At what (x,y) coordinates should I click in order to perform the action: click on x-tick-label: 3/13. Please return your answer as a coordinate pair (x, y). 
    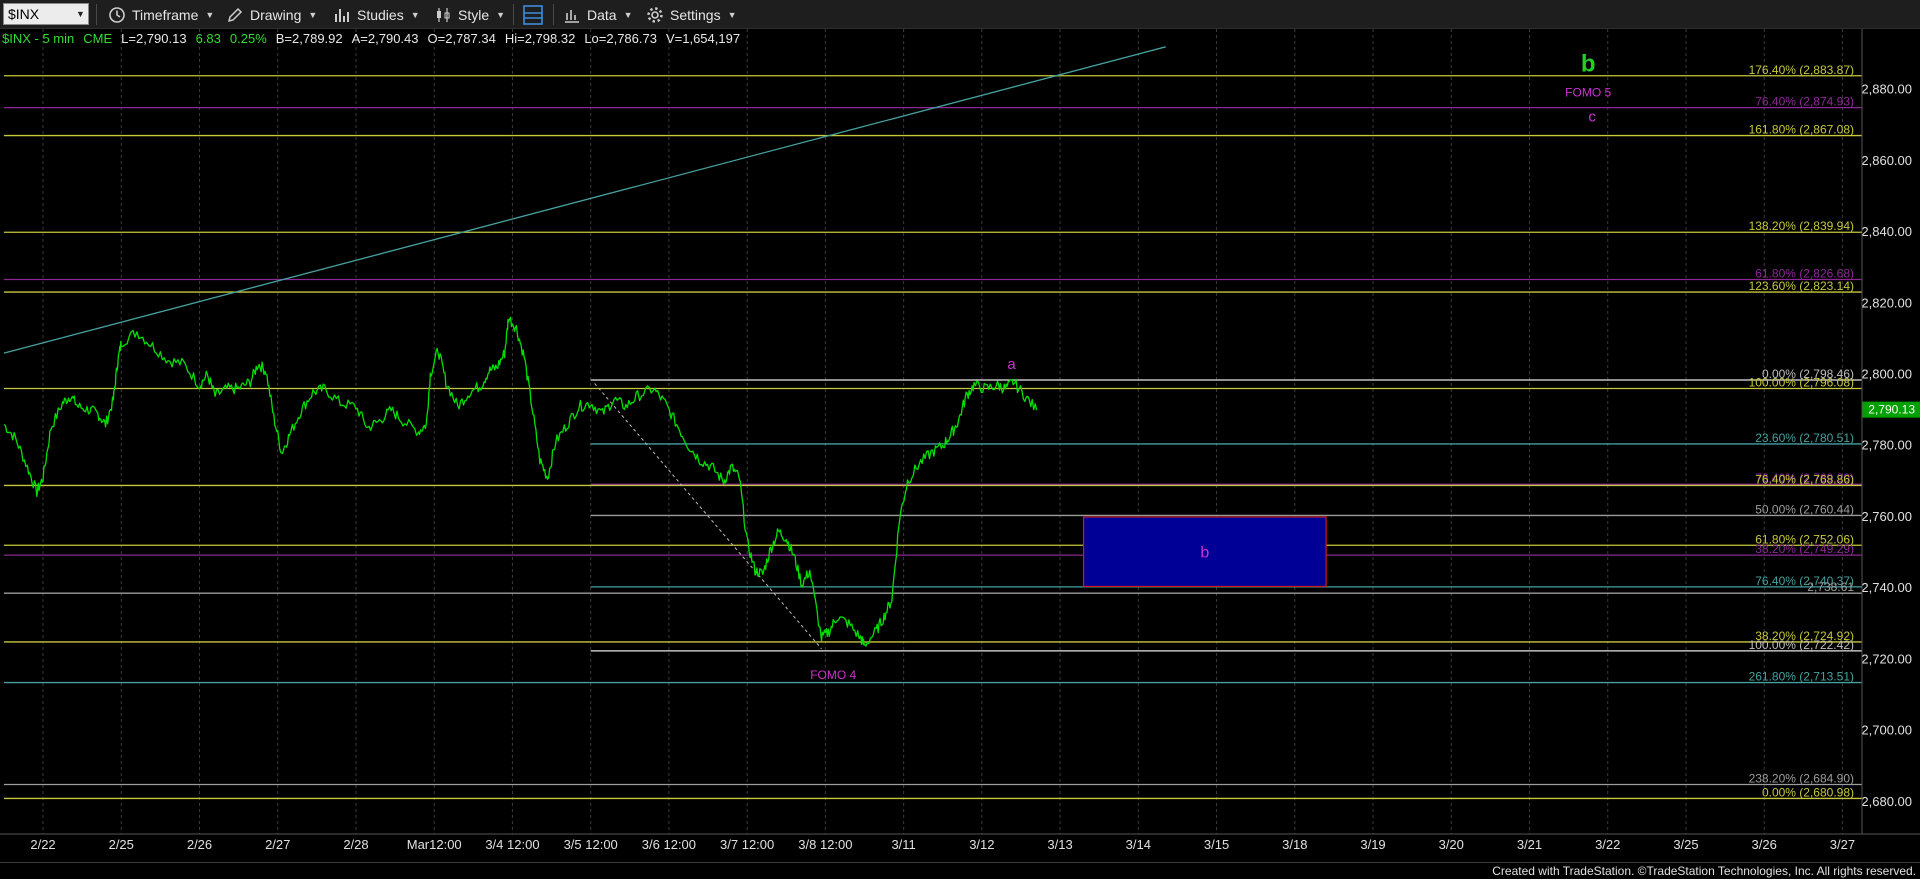
    Looking at the image, I should click on (1059, 844).